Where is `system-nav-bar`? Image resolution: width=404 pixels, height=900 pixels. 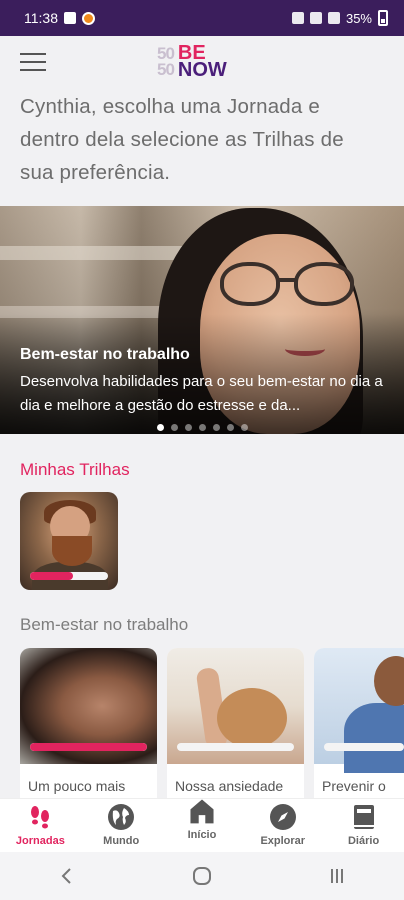
system-nav-bar is located at coordinates (202, 876).